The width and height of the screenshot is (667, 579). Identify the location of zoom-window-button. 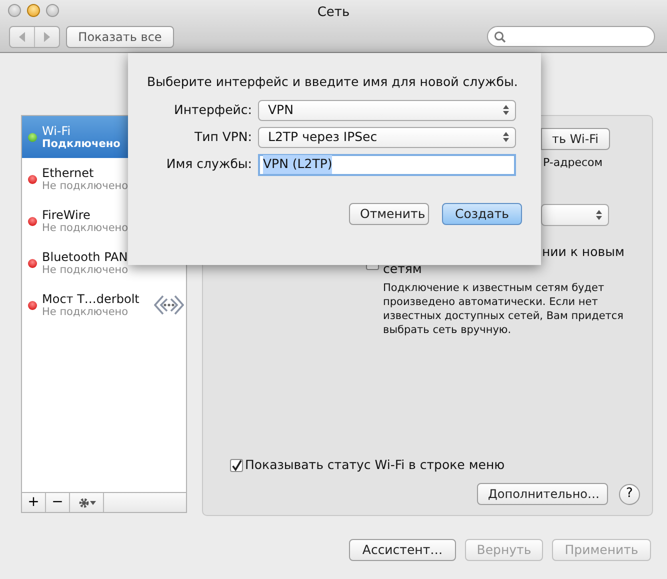
(52, 10).